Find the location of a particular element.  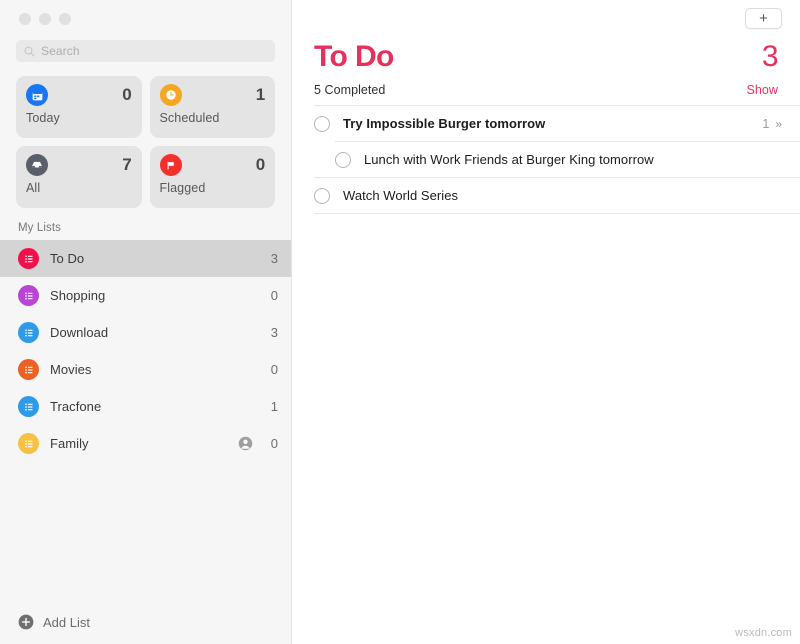

zoom-button is located at coordinates (65, 19).